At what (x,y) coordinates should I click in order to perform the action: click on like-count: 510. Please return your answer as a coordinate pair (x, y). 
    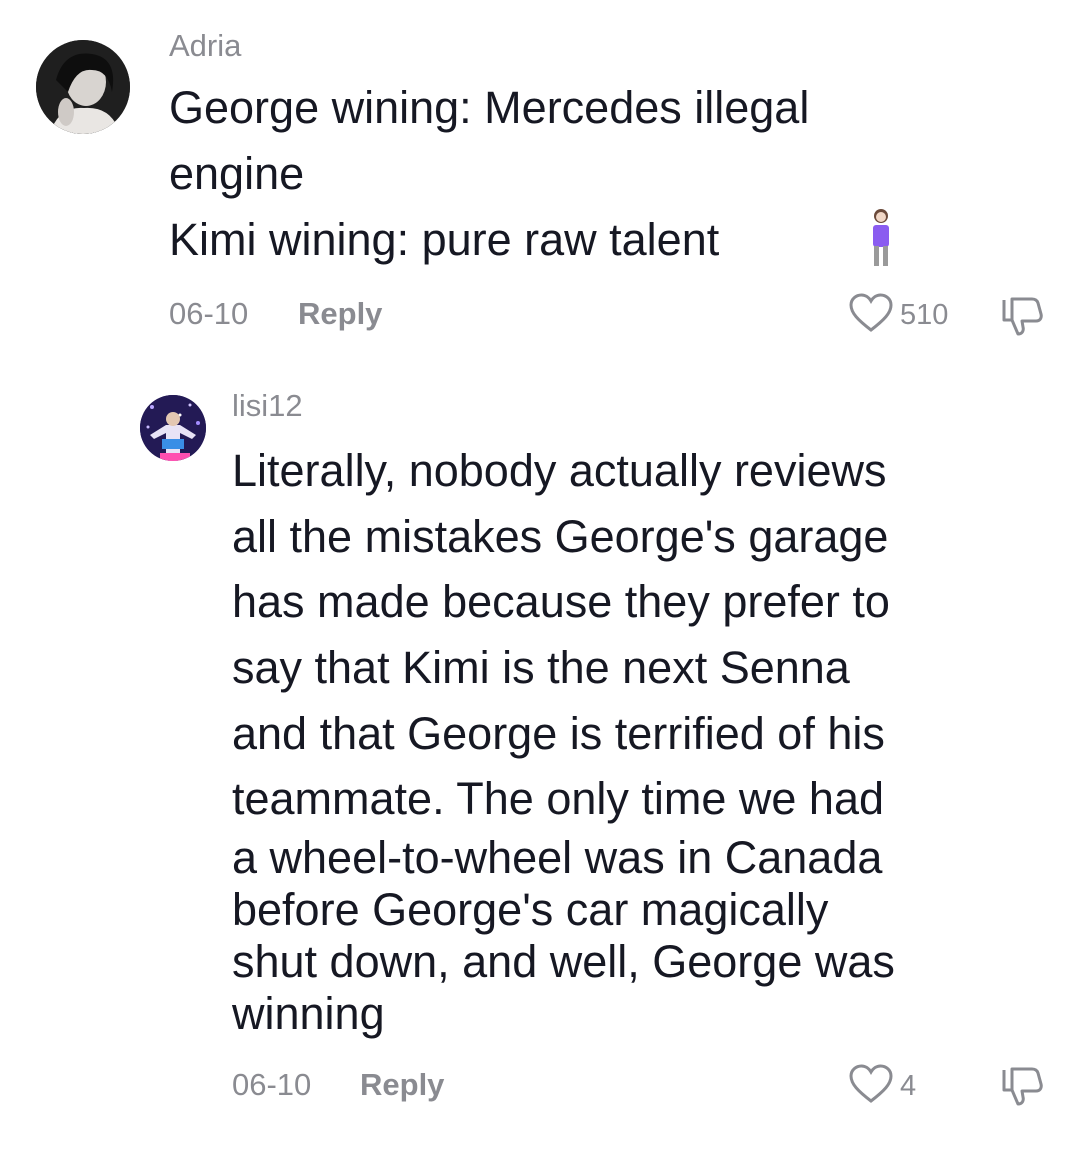
    Looking at the image, I should click on (924, 315).